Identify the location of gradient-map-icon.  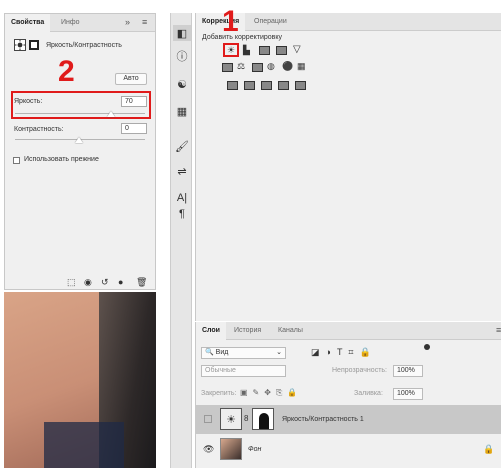
(283, 85).